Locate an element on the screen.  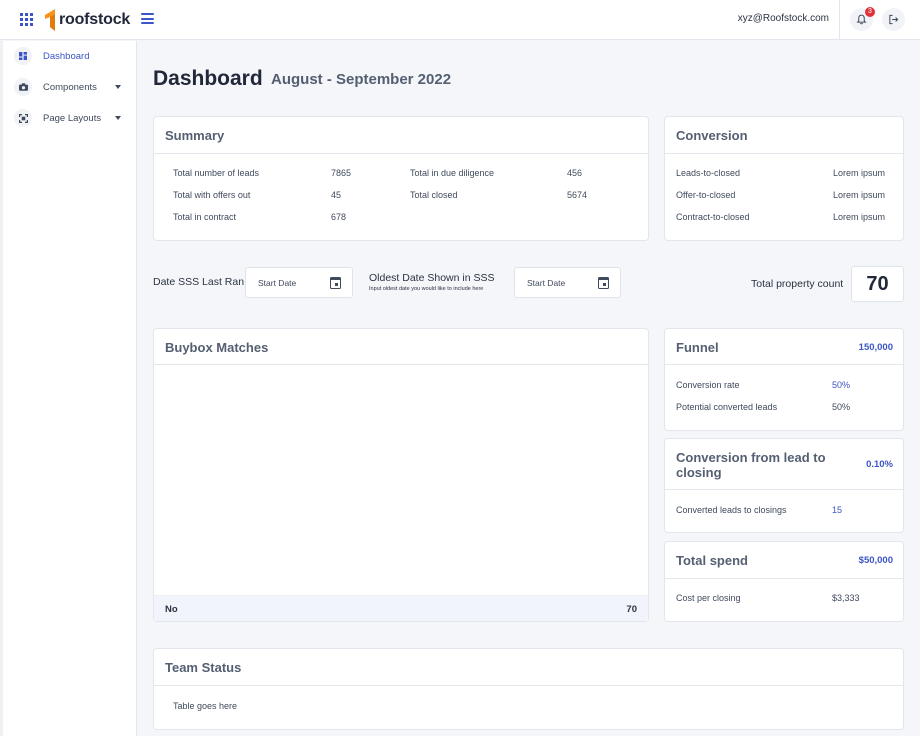
sidebar-item-dashboard: Dashboard is located at coordinates (69, 56).